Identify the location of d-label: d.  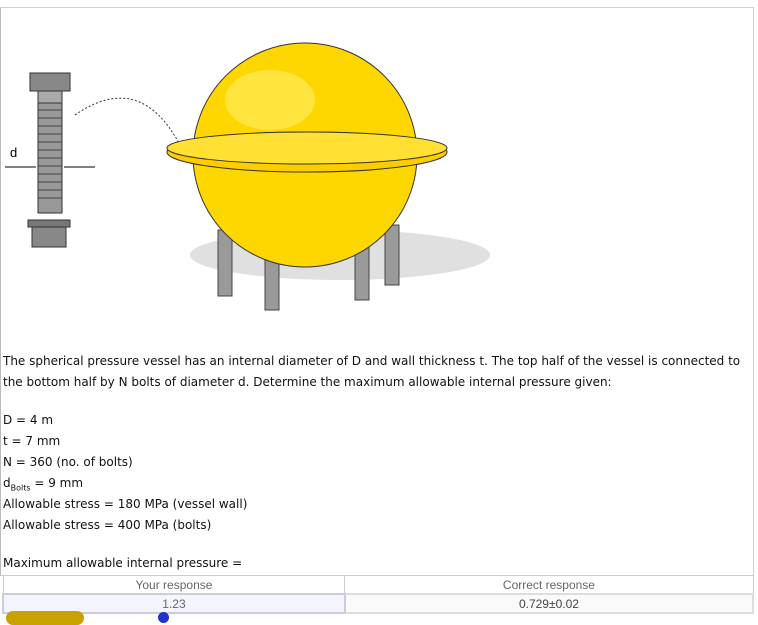
(13, 152).